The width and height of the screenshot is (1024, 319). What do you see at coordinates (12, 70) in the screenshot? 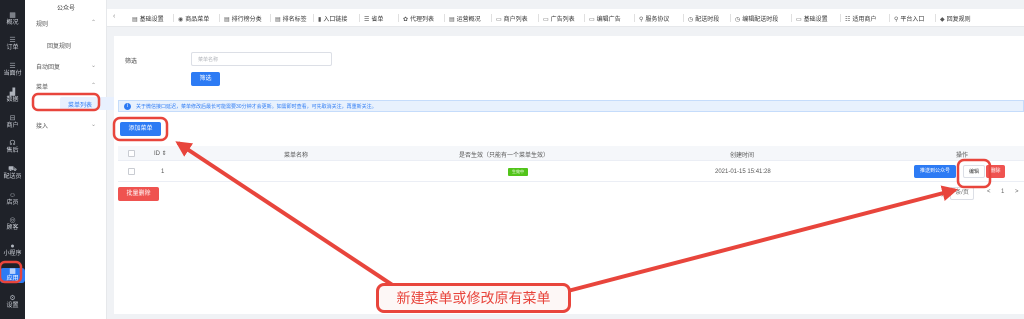
I see `nav-item-2: ☰ 当面付` at bounding box center [12, 70].